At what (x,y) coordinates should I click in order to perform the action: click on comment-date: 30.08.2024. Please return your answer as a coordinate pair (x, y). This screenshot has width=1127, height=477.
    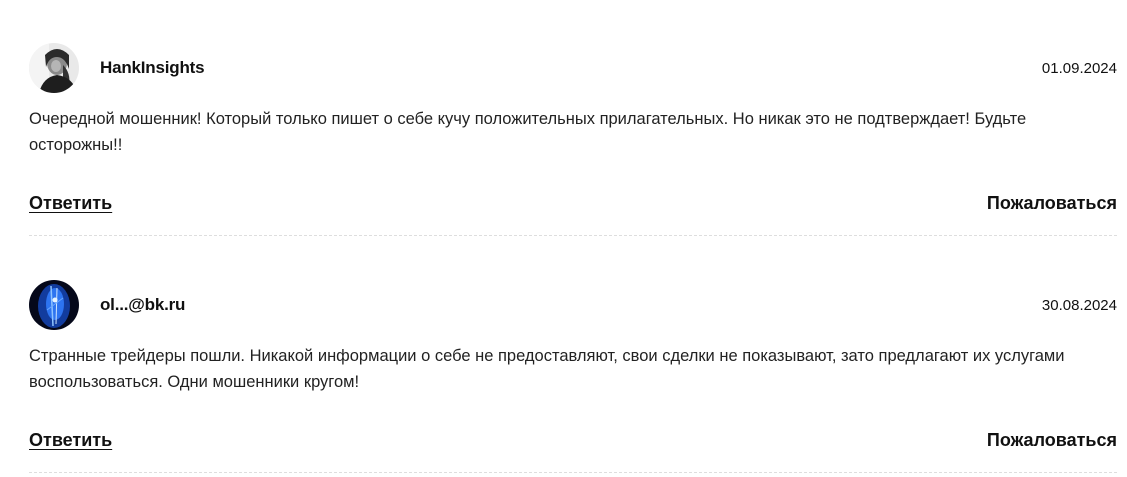
    Looking at the image, I should click on (1079, 305).